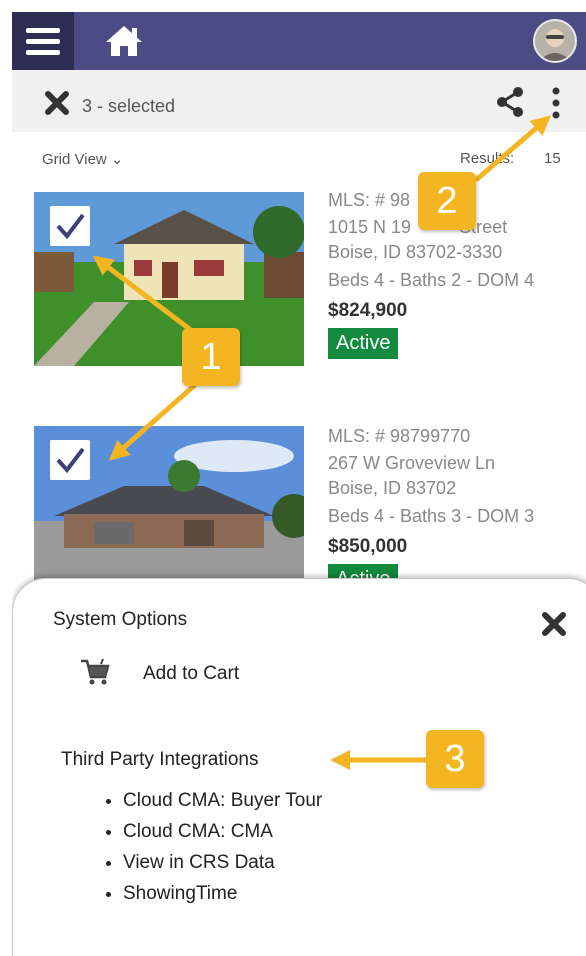 Image resolution: width=586 pixels, height=956 pixels. Describe the element at coordinates (299, 41) in the screenshot. I see `top-app-bar` at that location.